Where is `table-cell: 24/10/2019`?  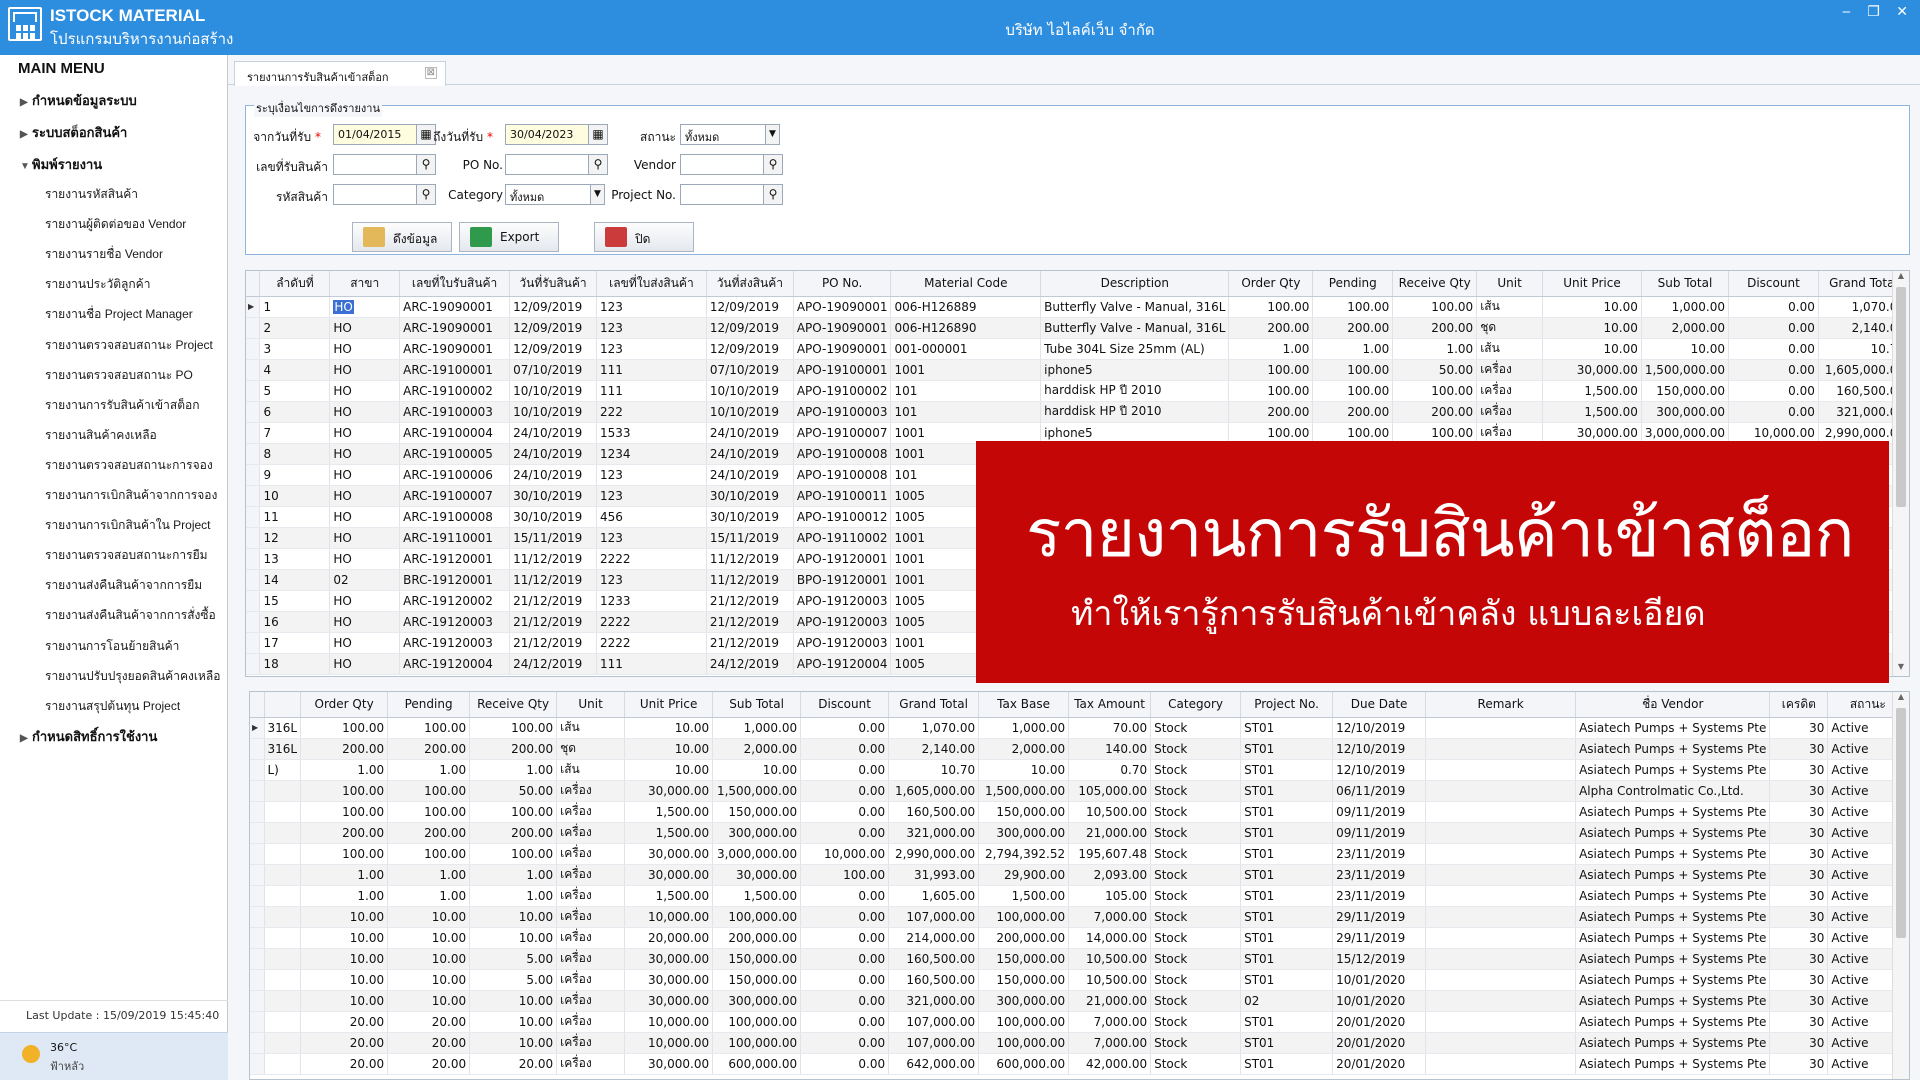
table-cell: 24/10/2019 is located at coordinates (553, 433).